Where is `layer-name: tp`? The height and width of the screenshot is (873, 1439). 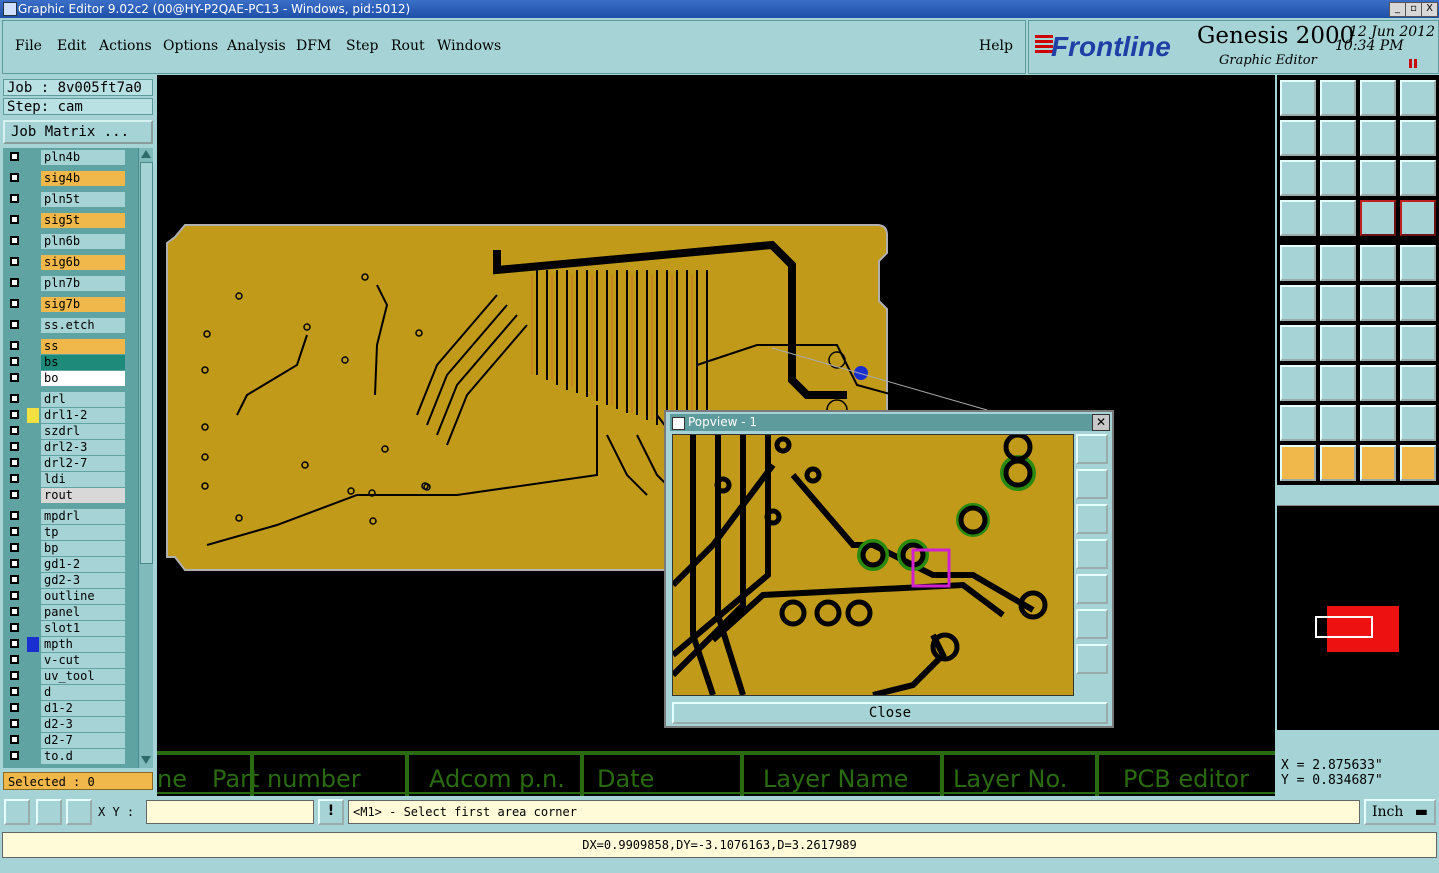
layer-name: tp is located at coordinates (83, 532).